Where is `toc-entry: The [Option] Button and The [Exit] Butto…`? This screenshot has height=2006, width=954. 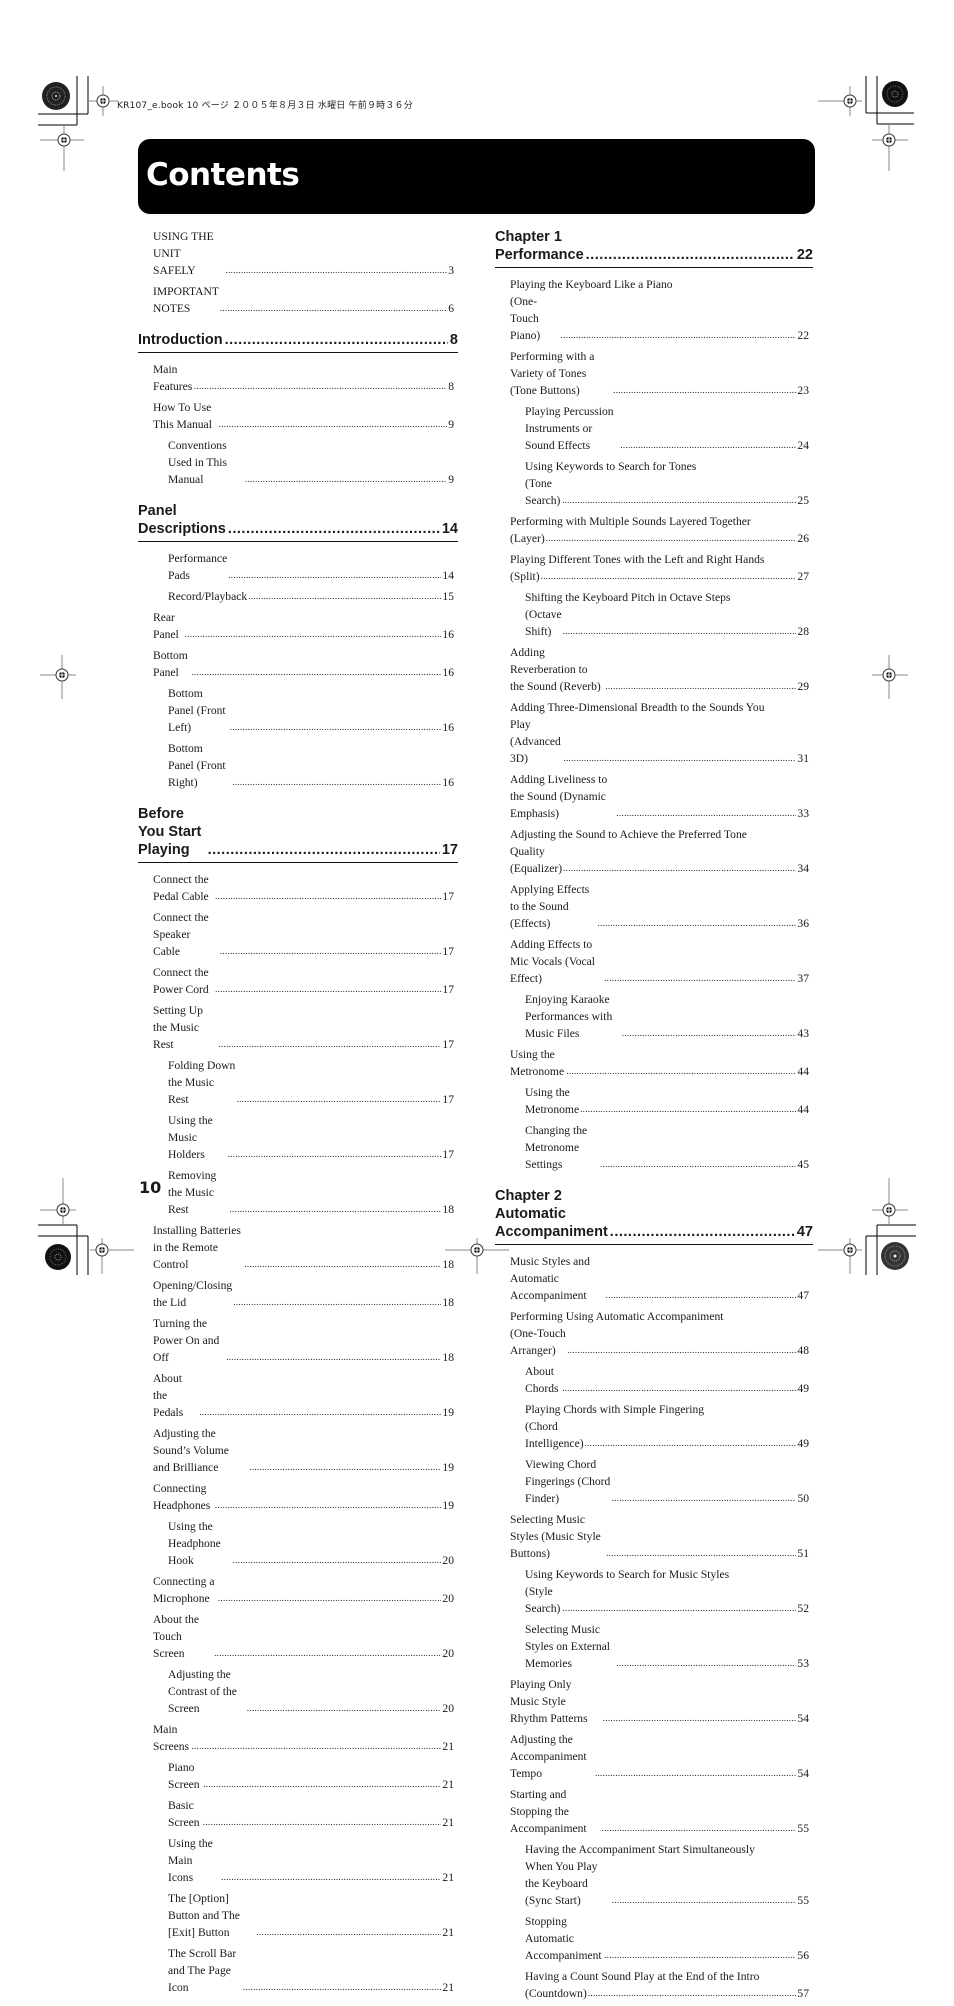 toc-entry: The [Option] Button and The [Exit] Butto… is located at coordinates (311, 1915).